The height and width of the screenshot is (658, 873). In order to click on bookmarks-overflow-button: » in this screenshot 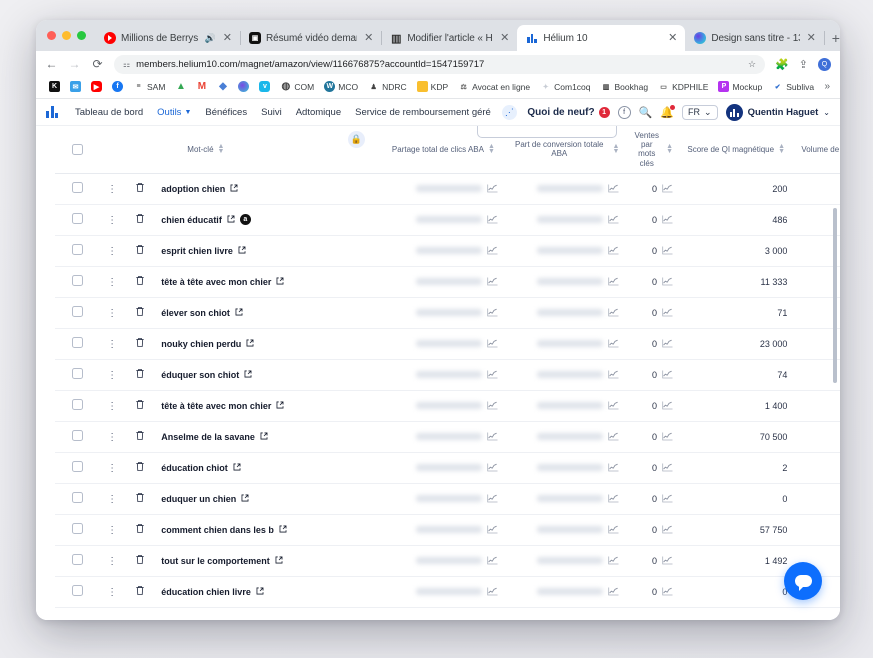, I will do `click(828, 86)`.